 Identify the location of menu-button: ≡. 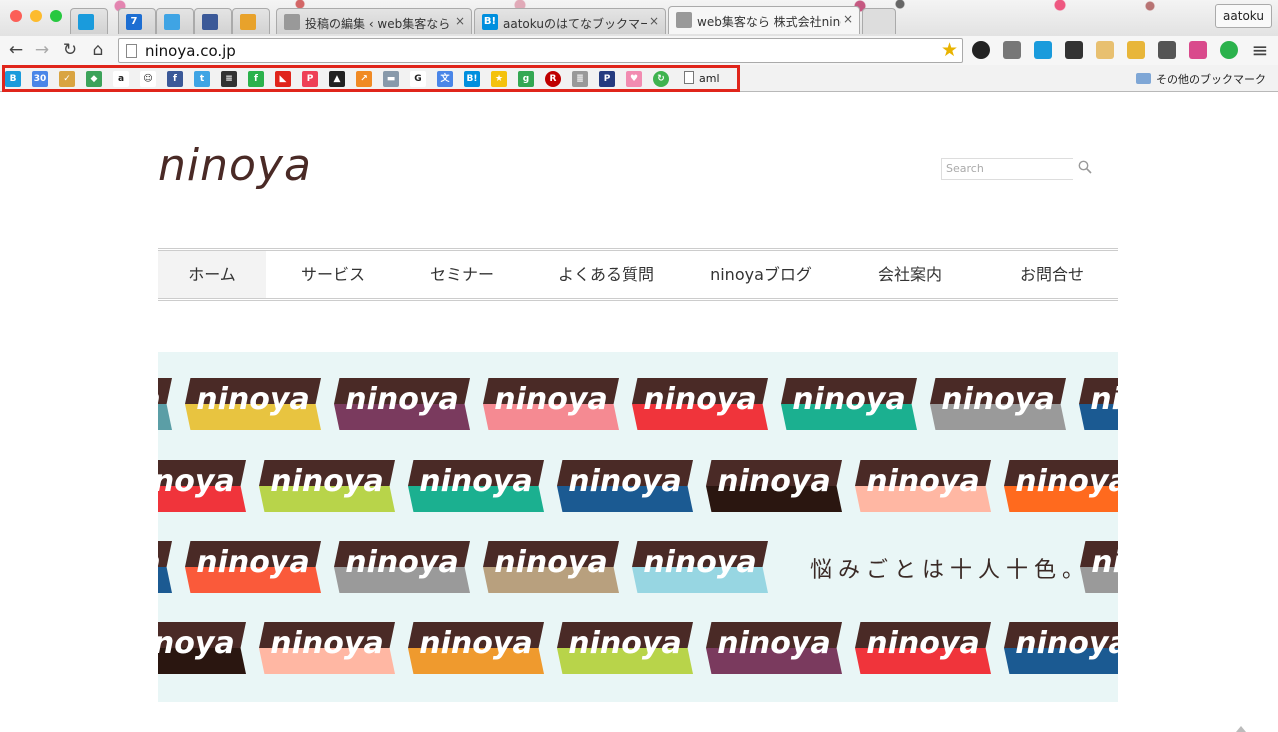
(1260, 50).